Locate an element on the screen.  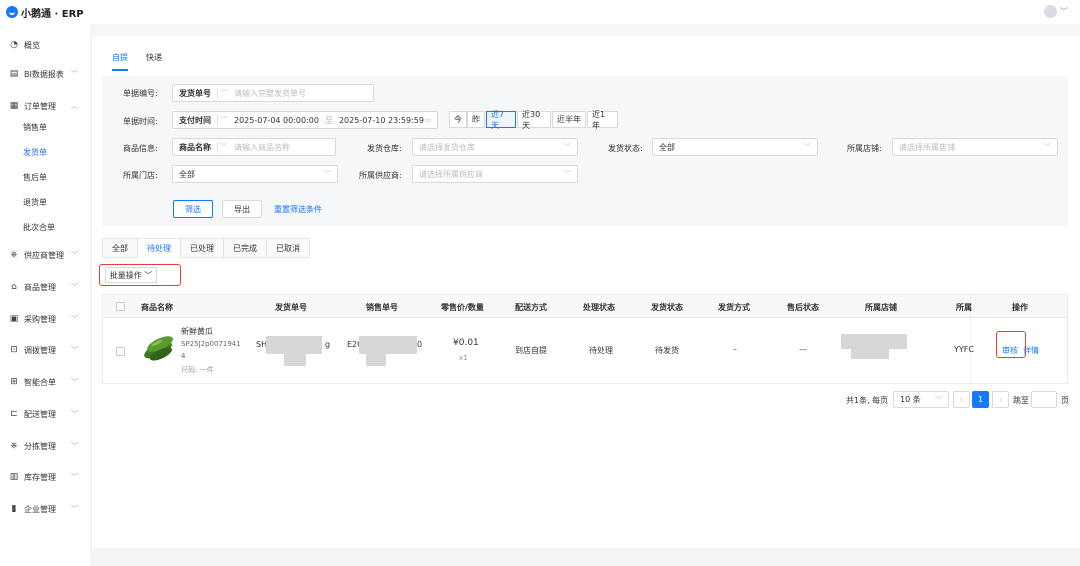
sidebar-item-sorting-management: ⎈ 分拣管理 ﹀ is located at coordinates (45, 446).